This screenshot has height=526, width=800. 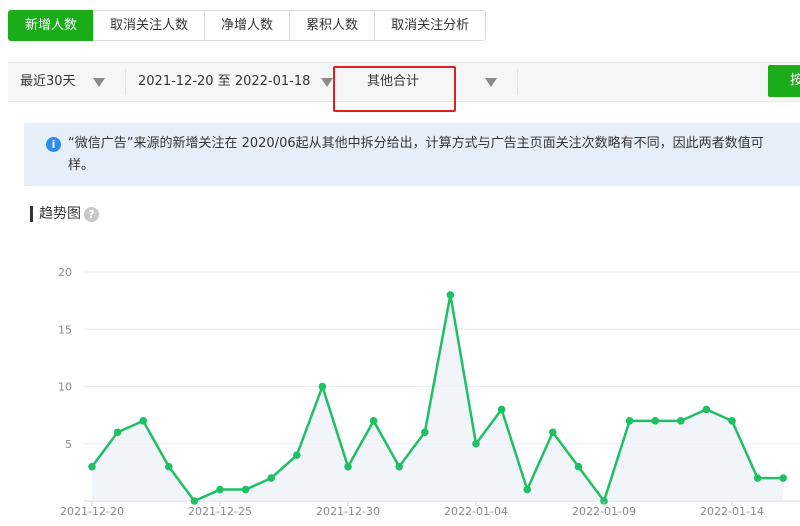 I want to click on highlight-box, so click(x=394, y=89).